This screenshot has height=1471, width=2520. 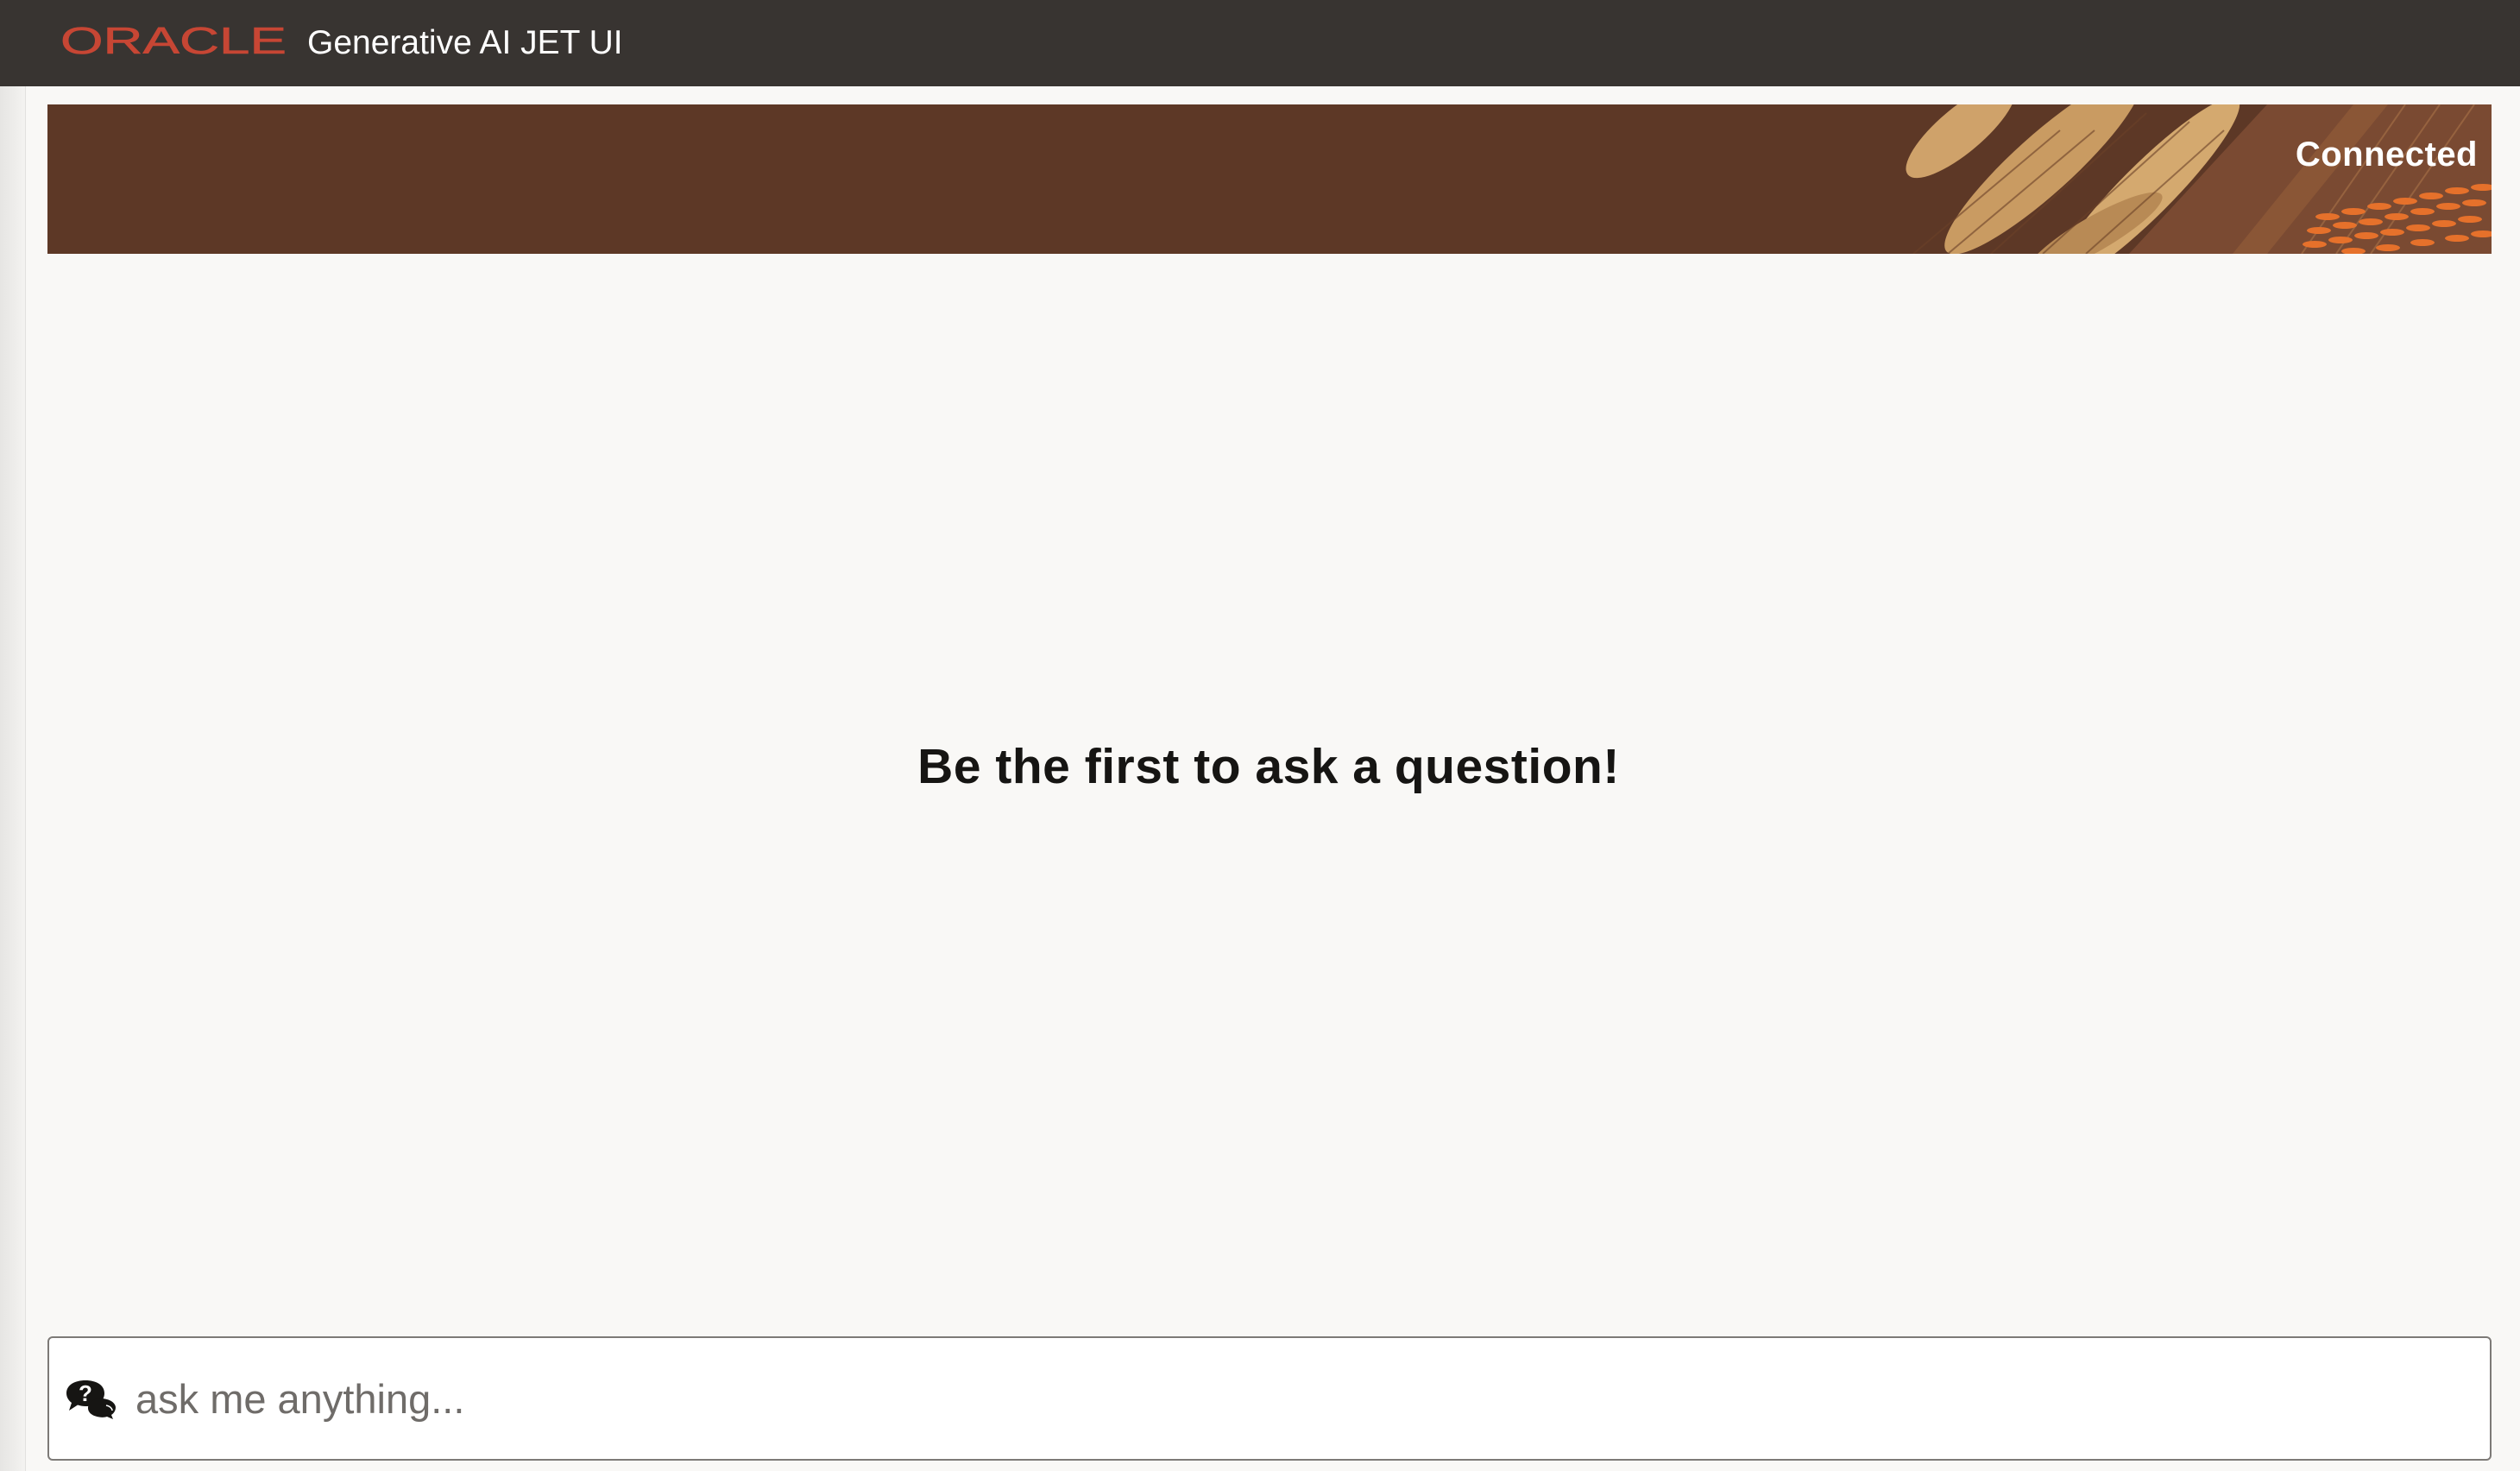 What do you see at coordinates (1269, 179) in the screenshot?
I see `status-banner: Connected` at bounding box center [1269, 179].